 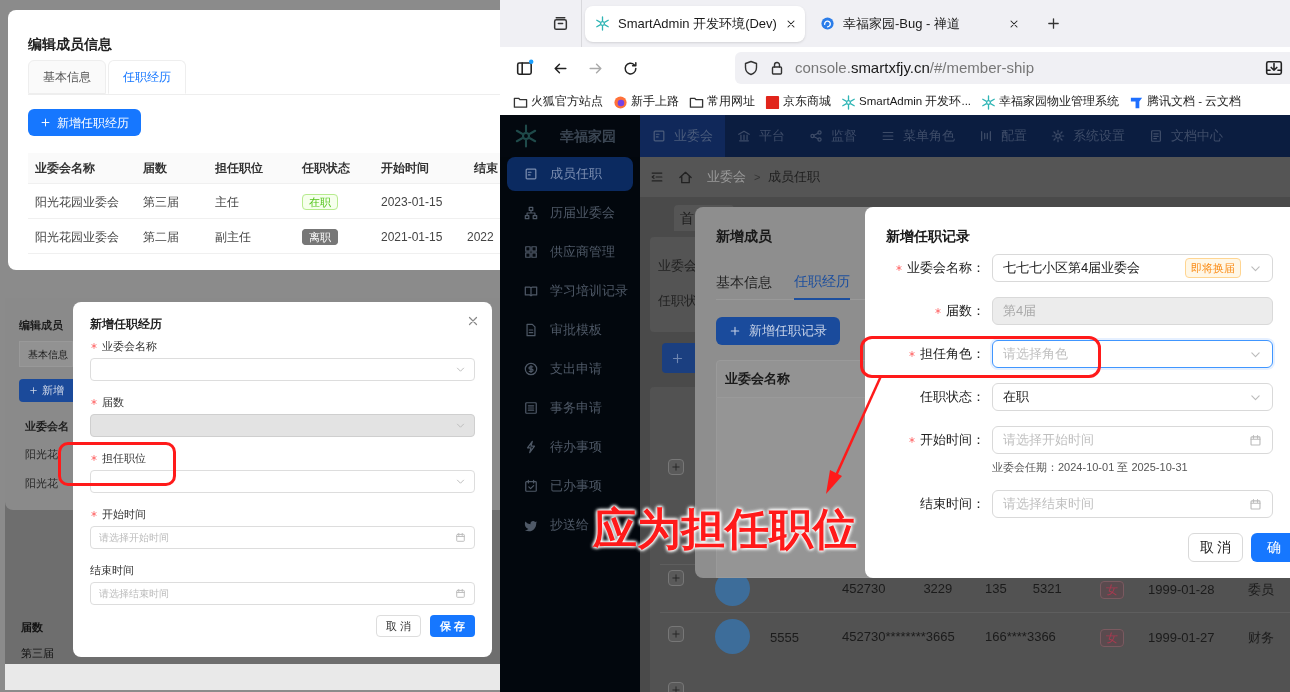 What do you see at coordinates (685, 177) in the screenshot?
I see `home-icon` at bounding box center [685, 177].